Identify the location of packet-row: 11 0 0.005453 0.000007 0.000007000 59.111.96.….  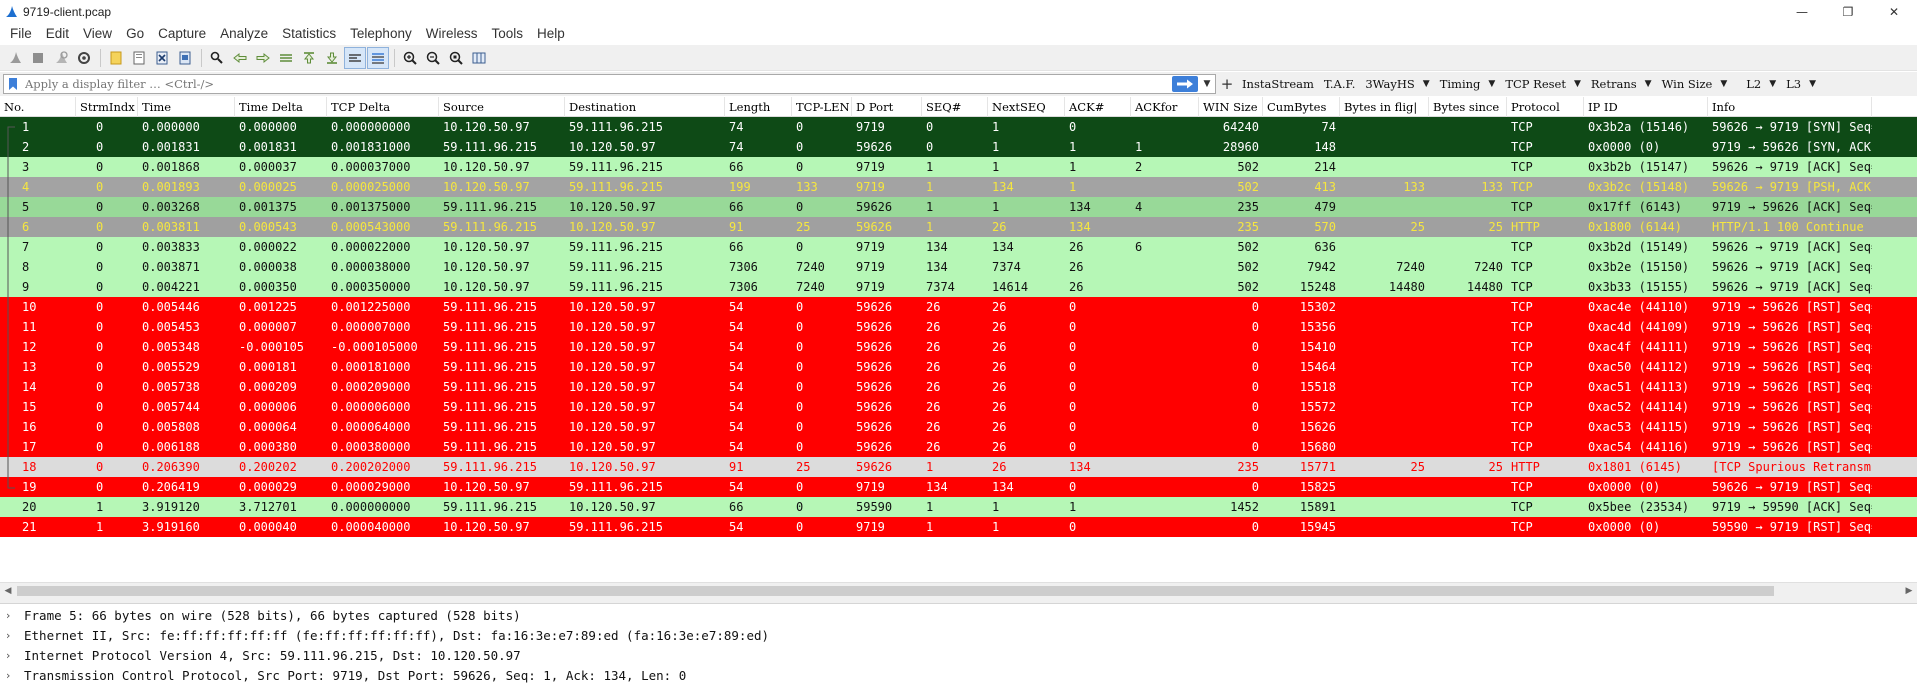
(958, 327).